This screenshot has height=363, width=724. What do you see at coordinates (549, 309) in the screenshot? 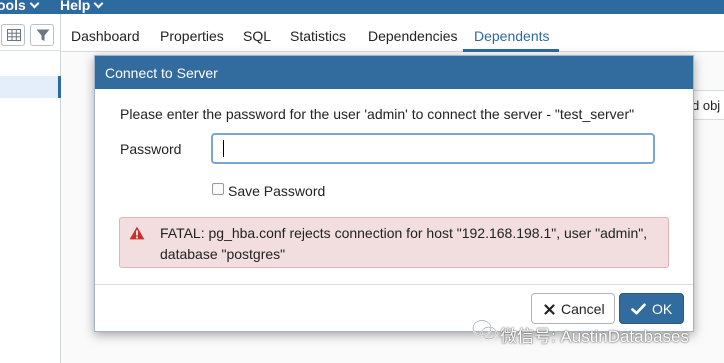
I see `close-icon` at bounding box center [549, 309].